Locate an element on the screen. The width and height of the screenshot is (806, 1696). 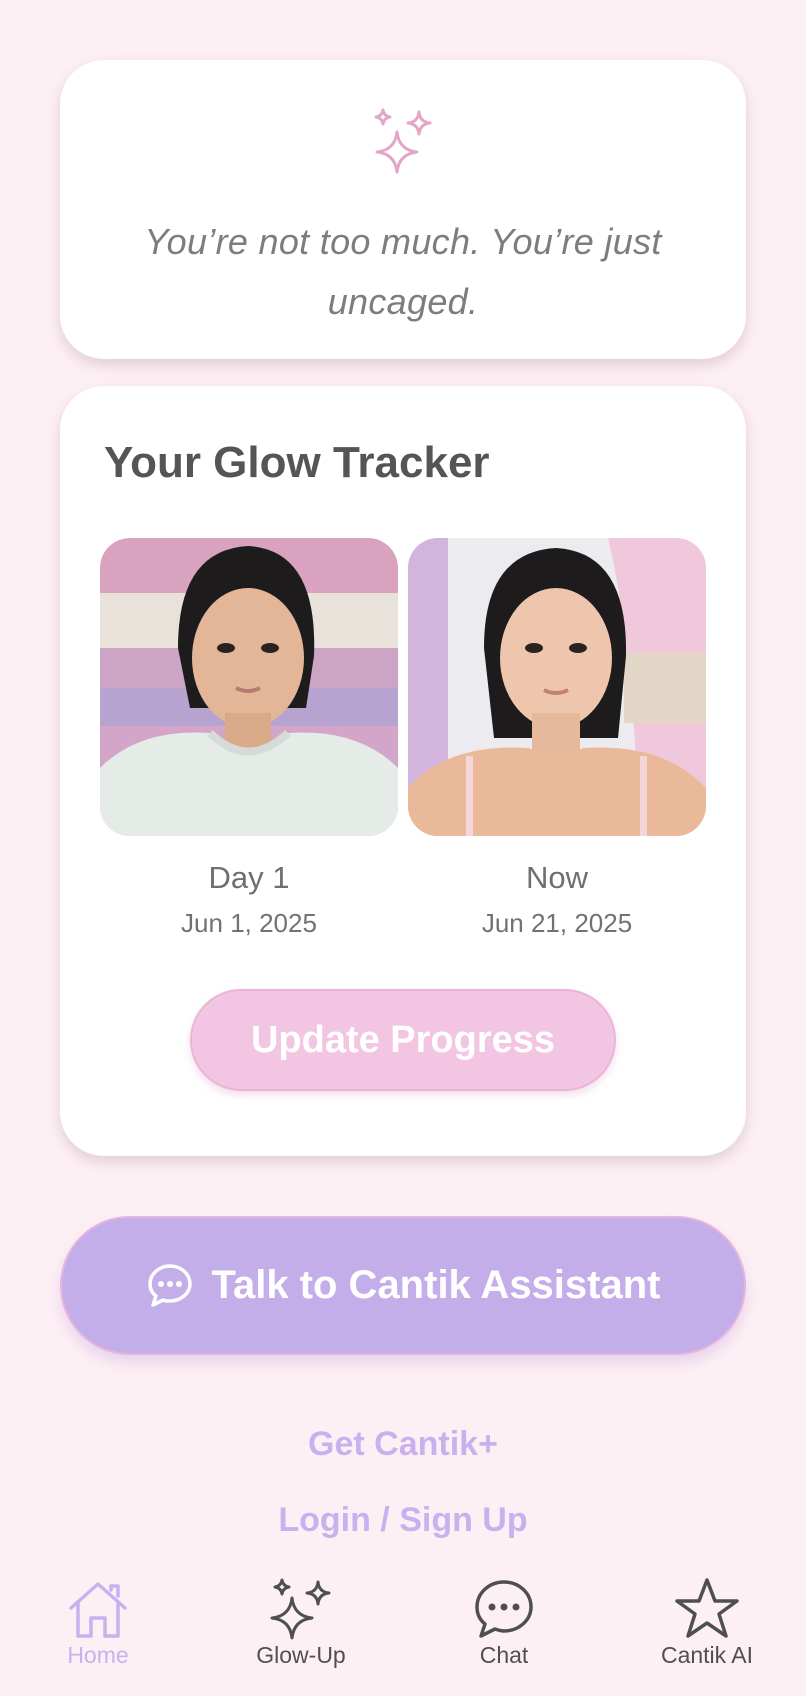
day1-label: Day 1 is located at coordinates (249, 877).